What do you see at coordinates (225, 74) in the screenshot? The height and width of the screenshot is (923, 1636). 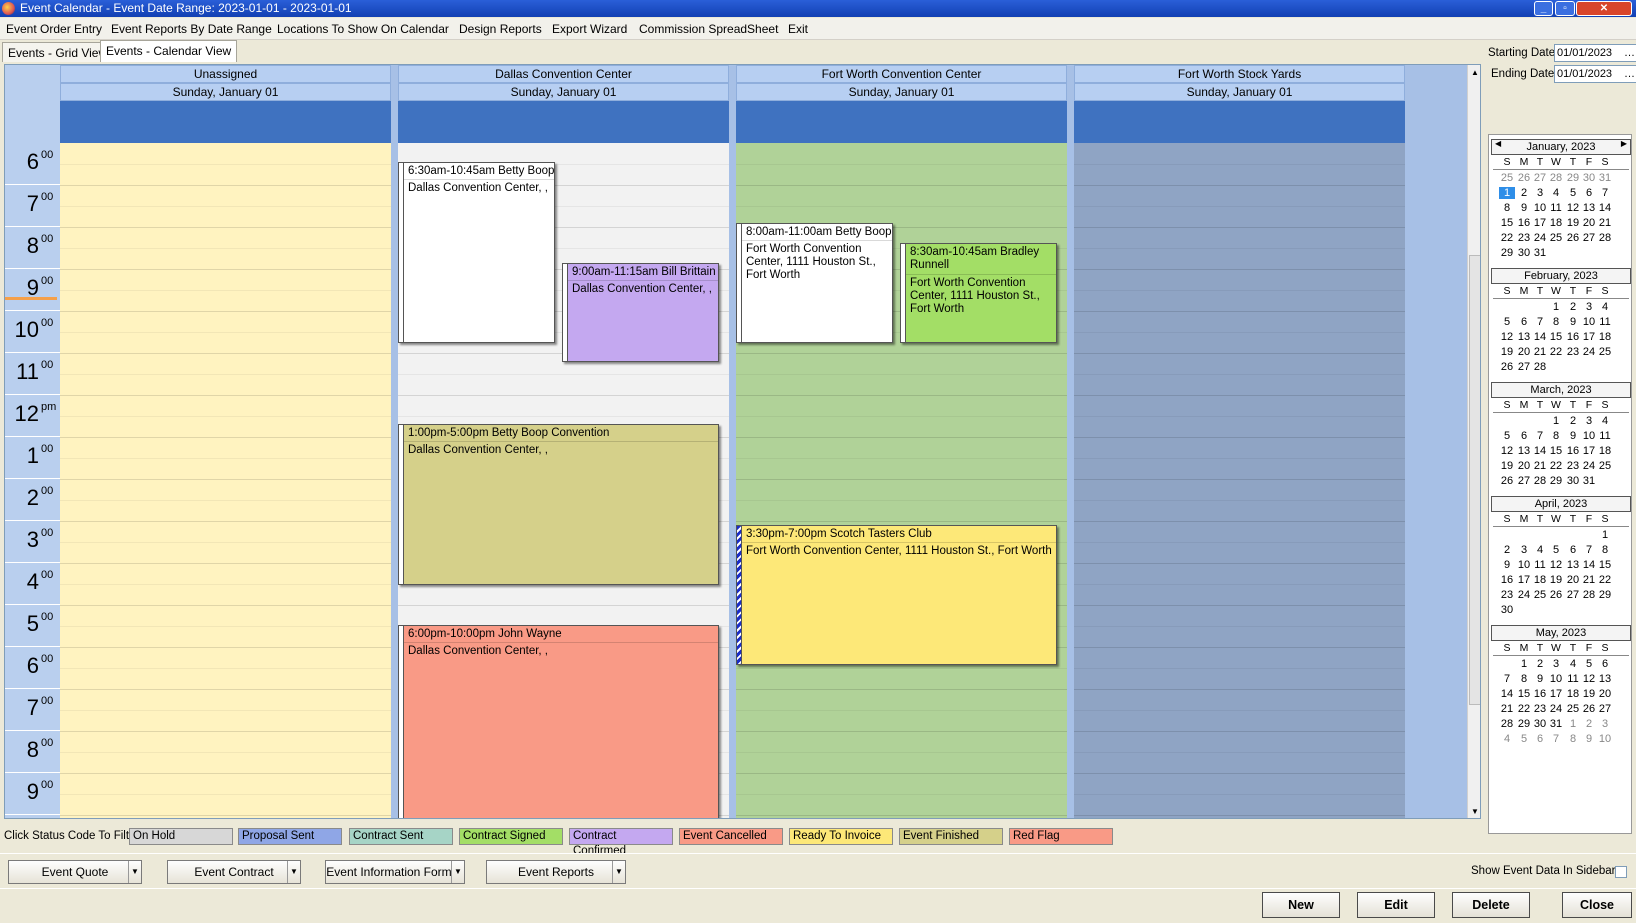 I see `column-header-unassigned: Unassigned` at bounding box center [225, 74].